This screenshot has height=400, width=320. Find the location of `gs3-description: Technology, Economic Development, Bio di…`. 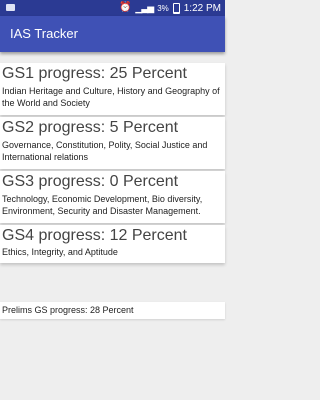

gs3-description: Technology, Economic Development, Bio di… is located at coordinates (102, 205).